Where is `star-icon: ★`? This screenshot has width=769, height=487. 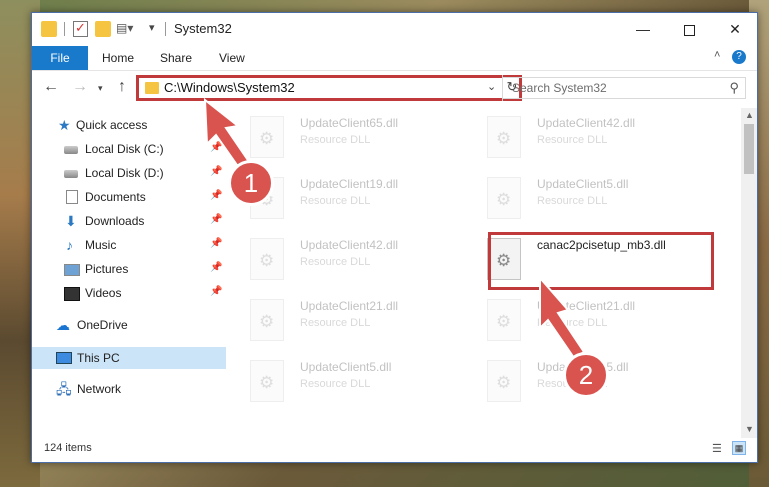 star-icon: ★ is located at coordinates (64, 125).